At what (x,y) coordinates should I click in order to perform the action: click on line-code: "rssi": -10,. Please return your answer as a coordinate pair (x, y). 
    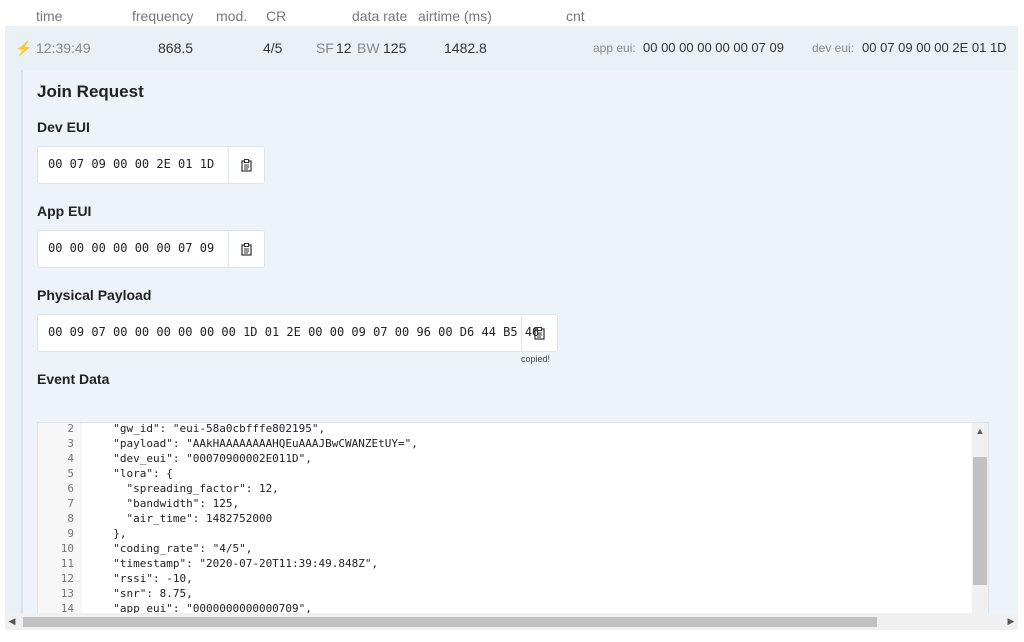
    Looking at the image, I should click on (146, 578).